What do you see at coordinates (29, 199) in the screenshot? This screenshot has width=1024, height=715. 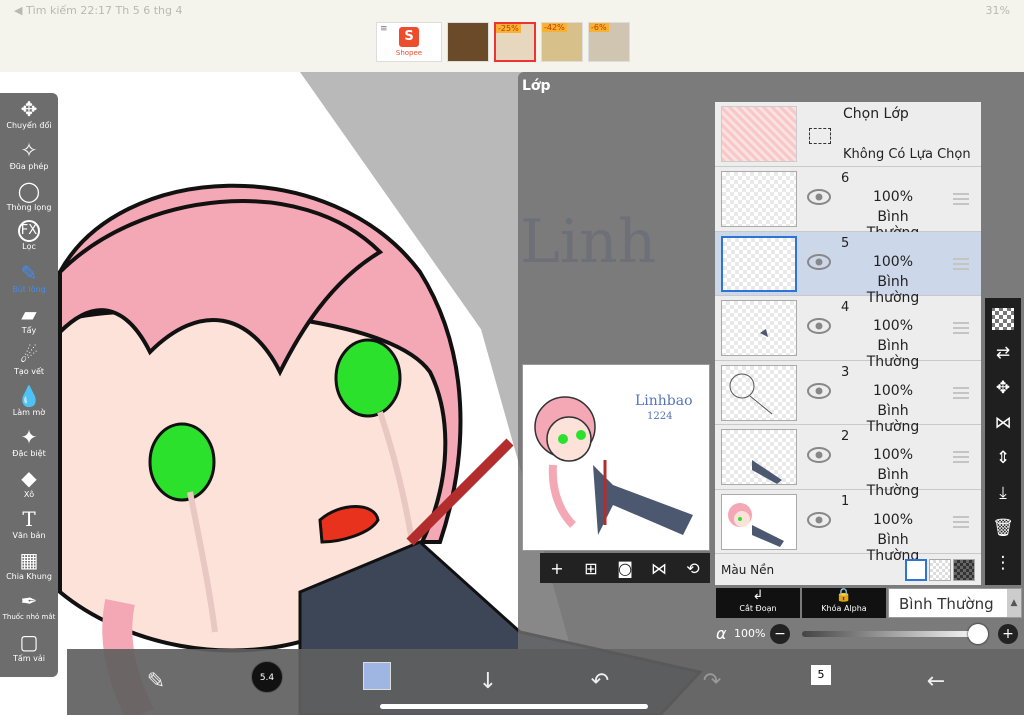 I see `tool-lasso: ◯ Thòng lọng` at bounding box center [29, 199].